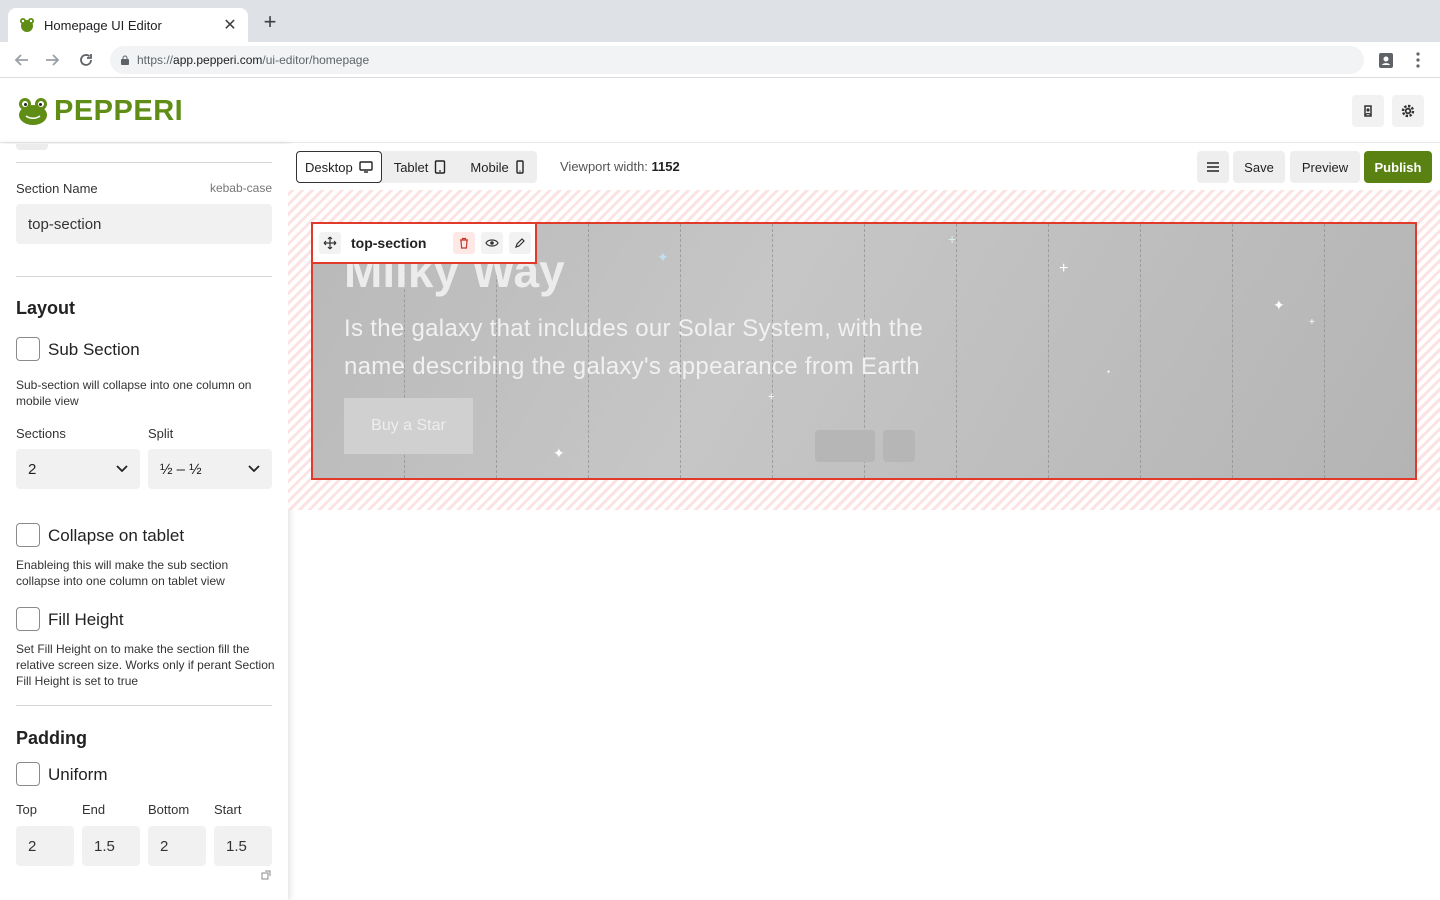 The image size is (1440, 900). What do you see at coordinates (230, 25) in the screenshot?
I see `tab-close-icon: ✕` at bounding box center [230, 25].